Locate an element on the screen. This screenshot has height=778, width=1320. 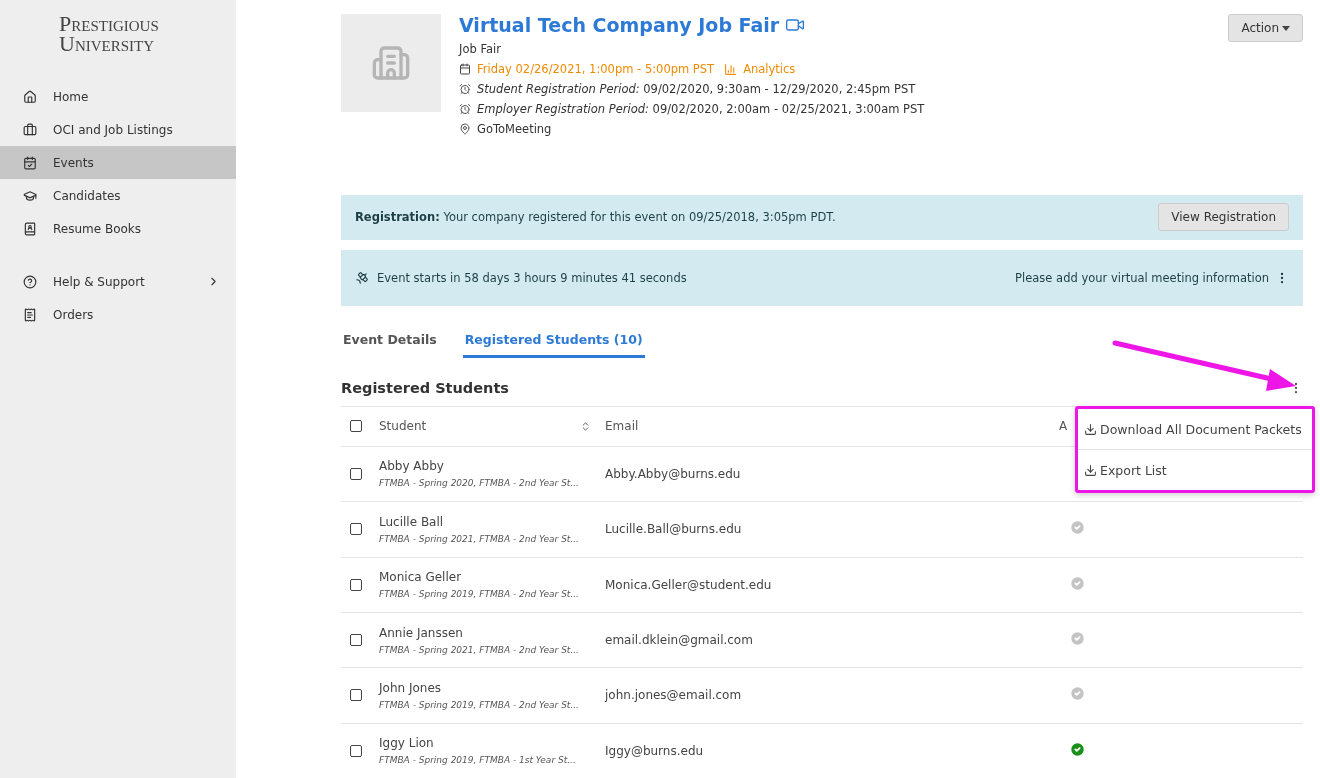
home-icon is located at coordinates (30, 96).